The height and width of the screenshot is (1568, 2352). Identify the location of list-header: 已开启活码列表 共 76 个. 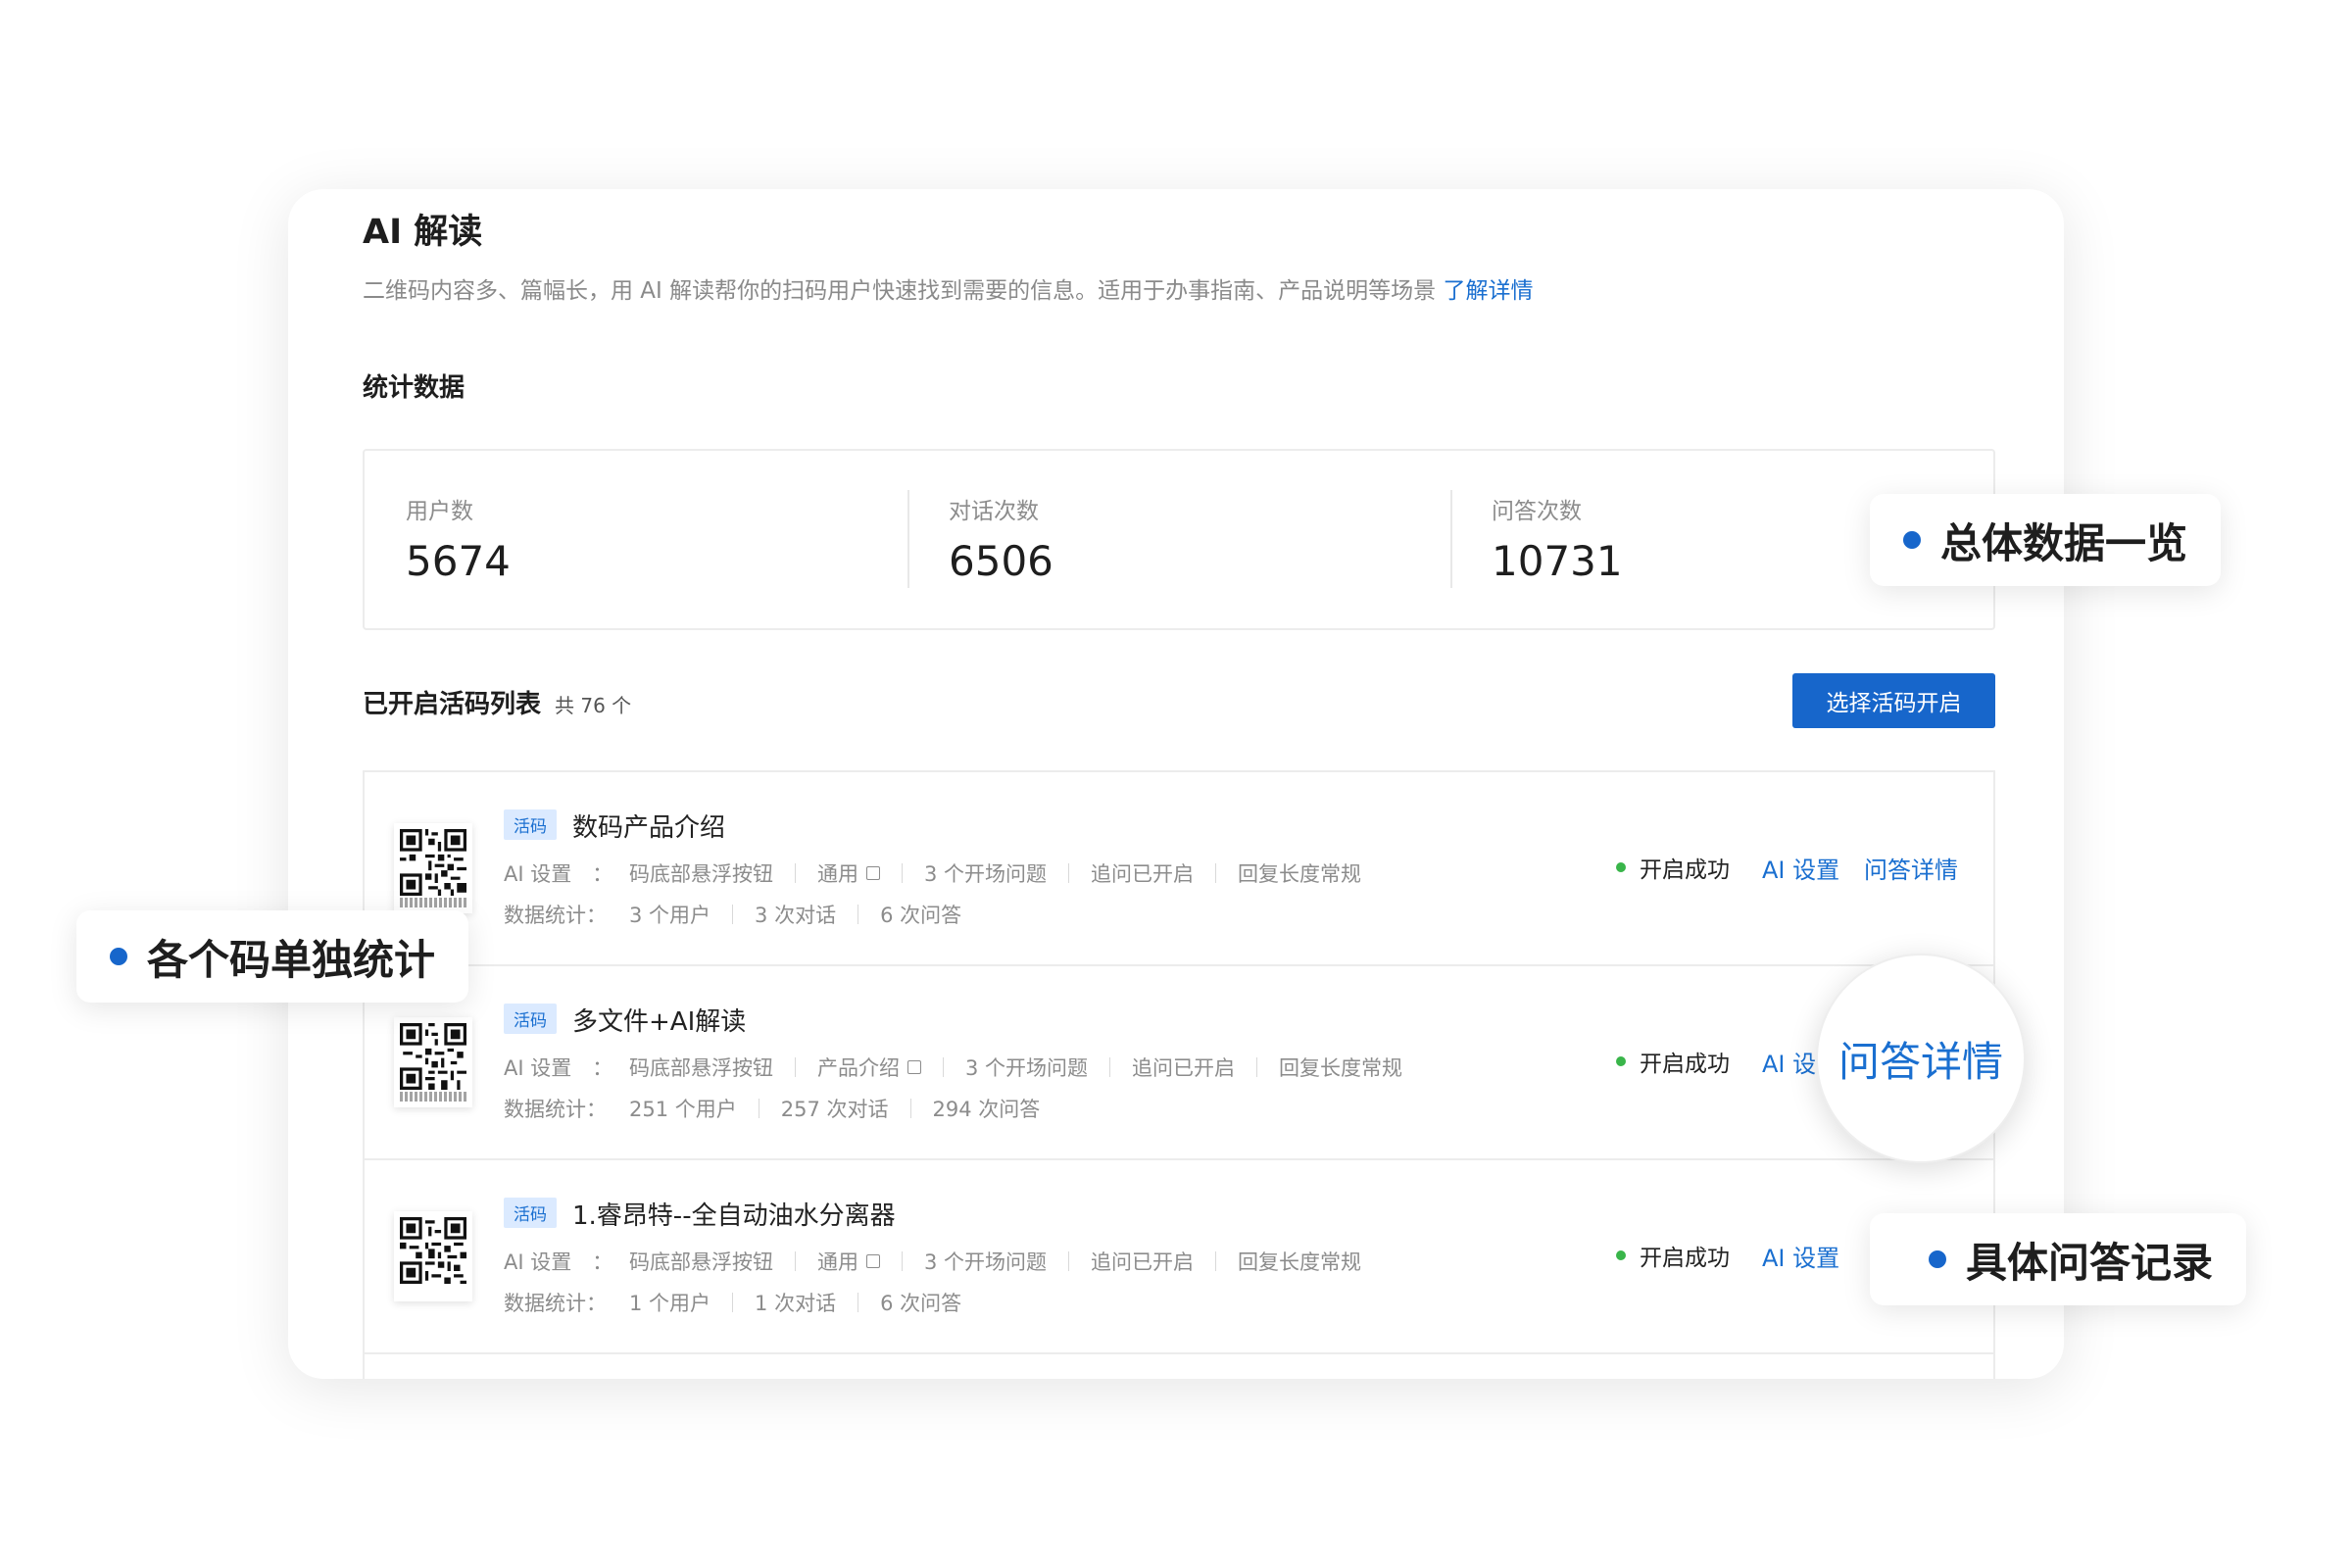
(497, 702).